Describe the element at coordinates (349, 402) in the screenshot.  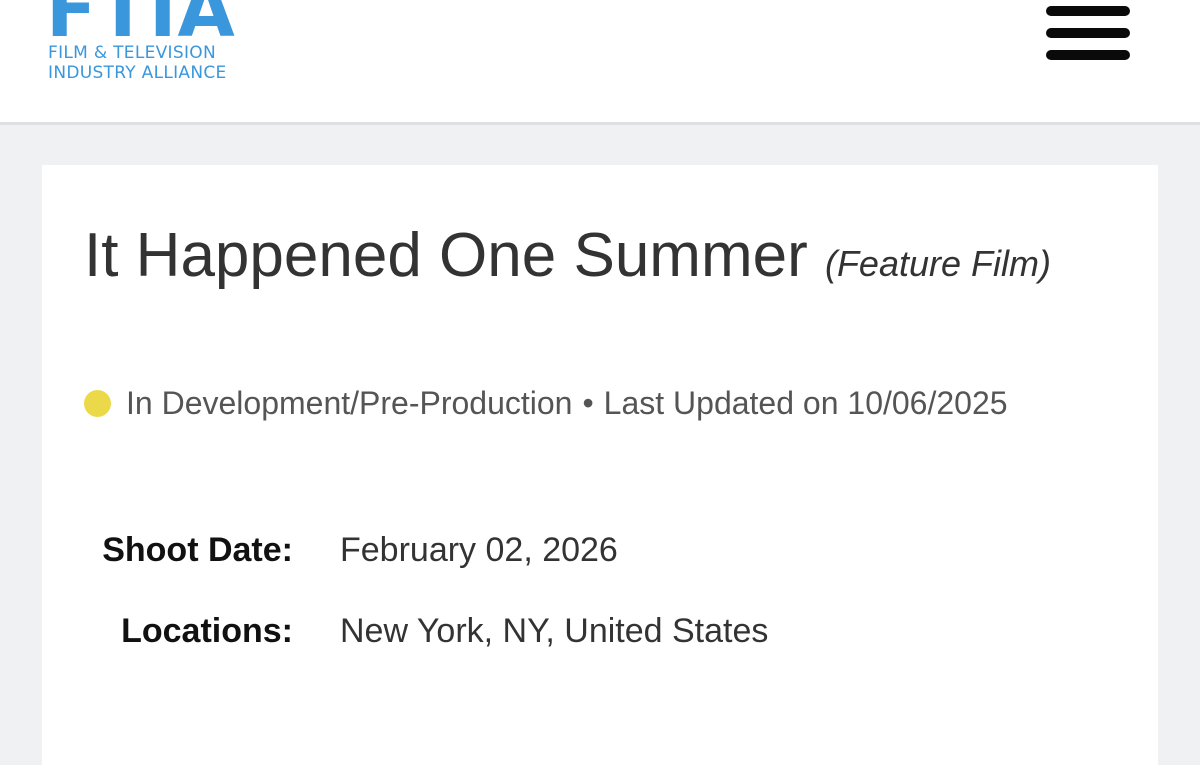
I see `status-text: In Development/Pre-Production` at that location.